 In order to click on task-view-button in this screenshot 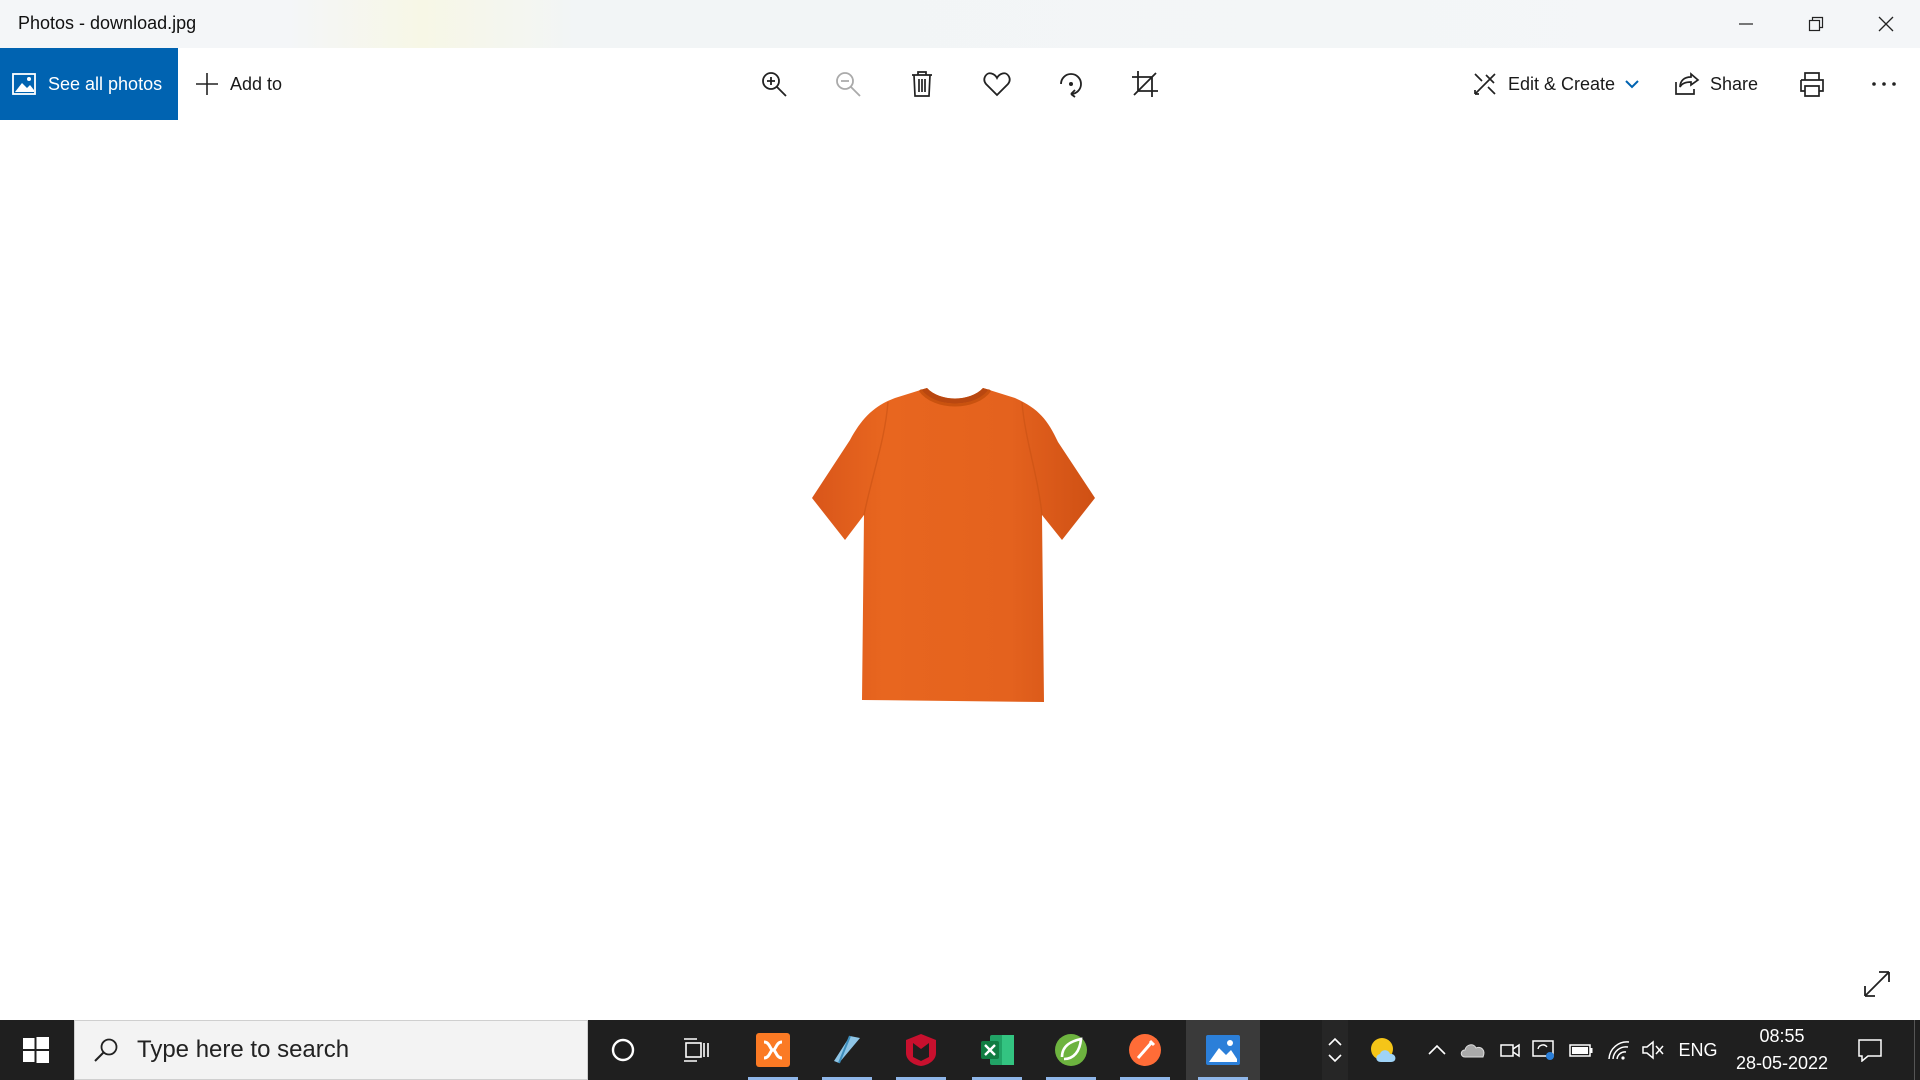, I will do `click(697, 1050)`.